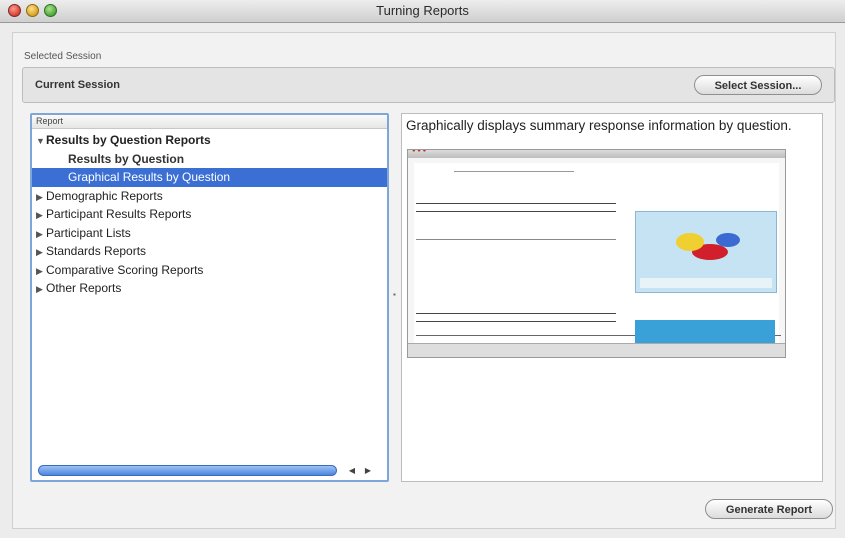 The width and height of the screenshot is (845, 538). I want to click on tree-item-participant-lists: ▶ Participant Lists, so click(209, 233).